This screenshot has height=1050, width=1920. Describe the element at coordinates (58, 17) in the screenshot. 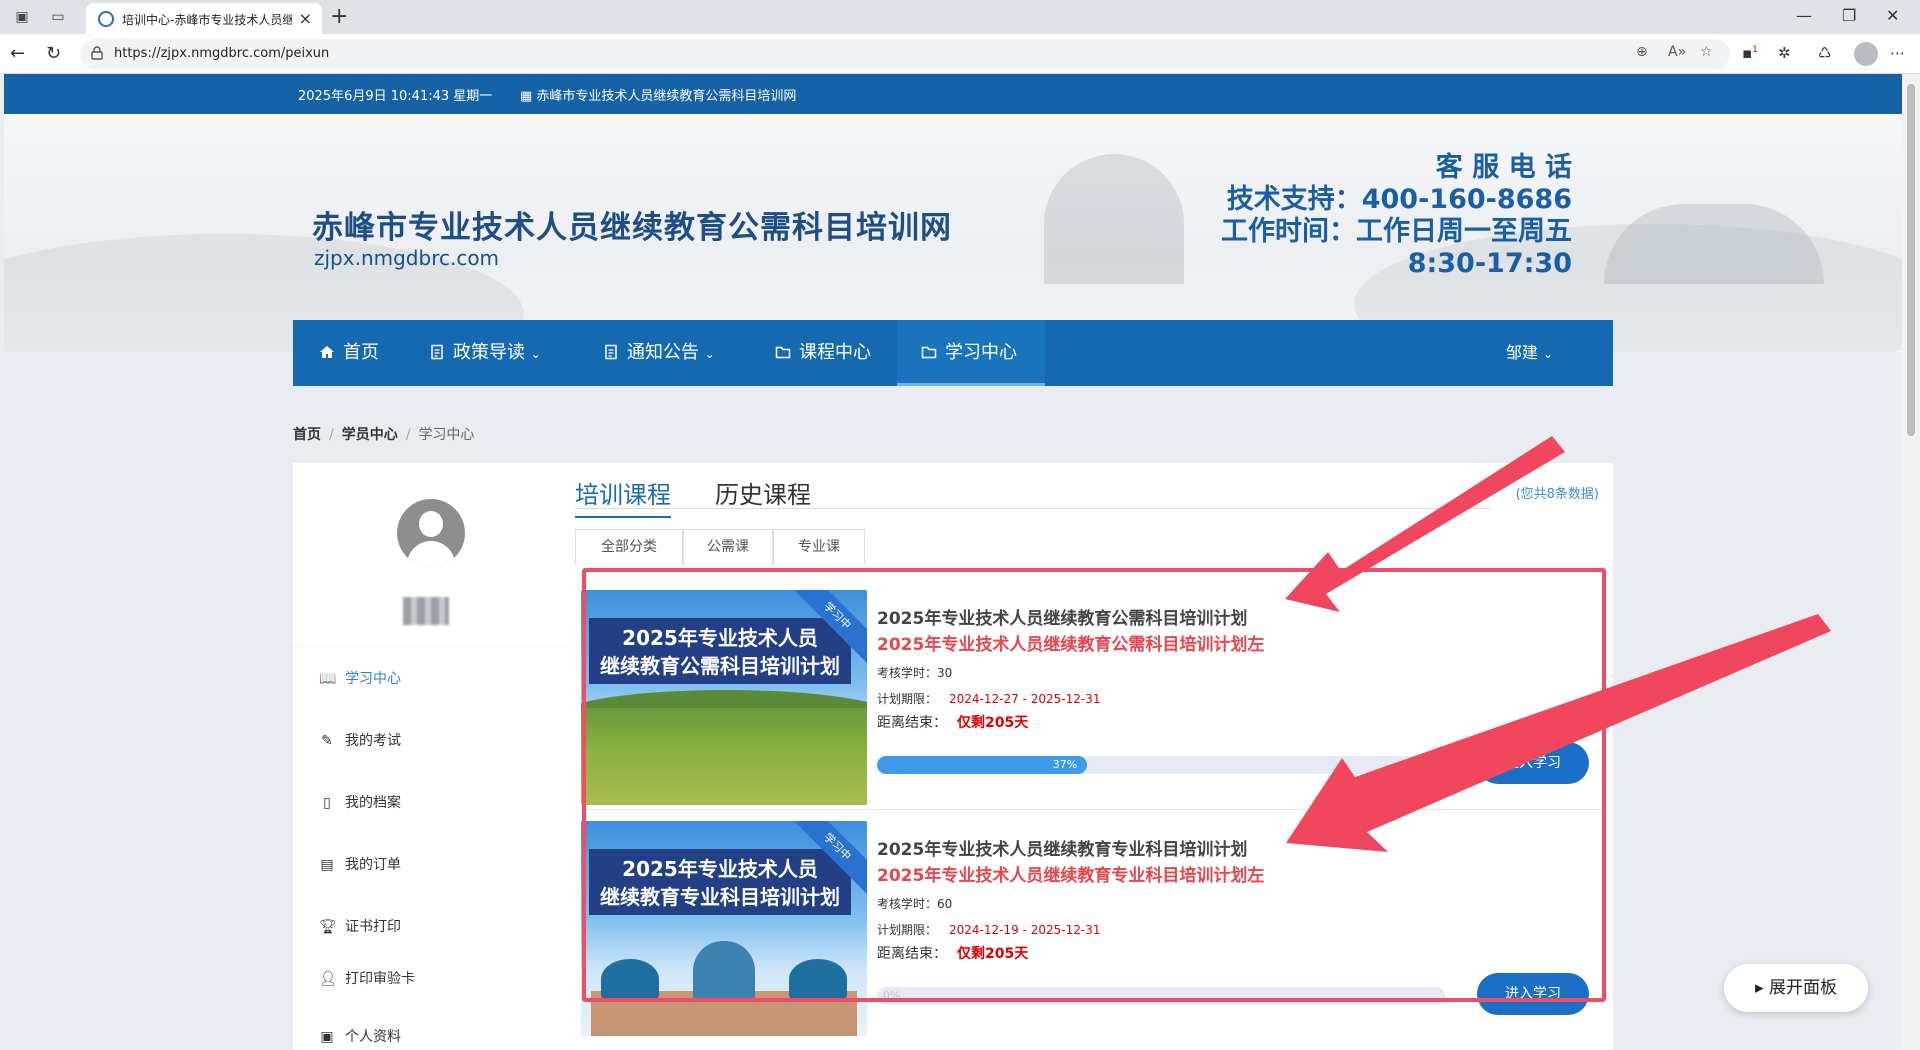

I see `tab-actions-icon: ▭` at that location.